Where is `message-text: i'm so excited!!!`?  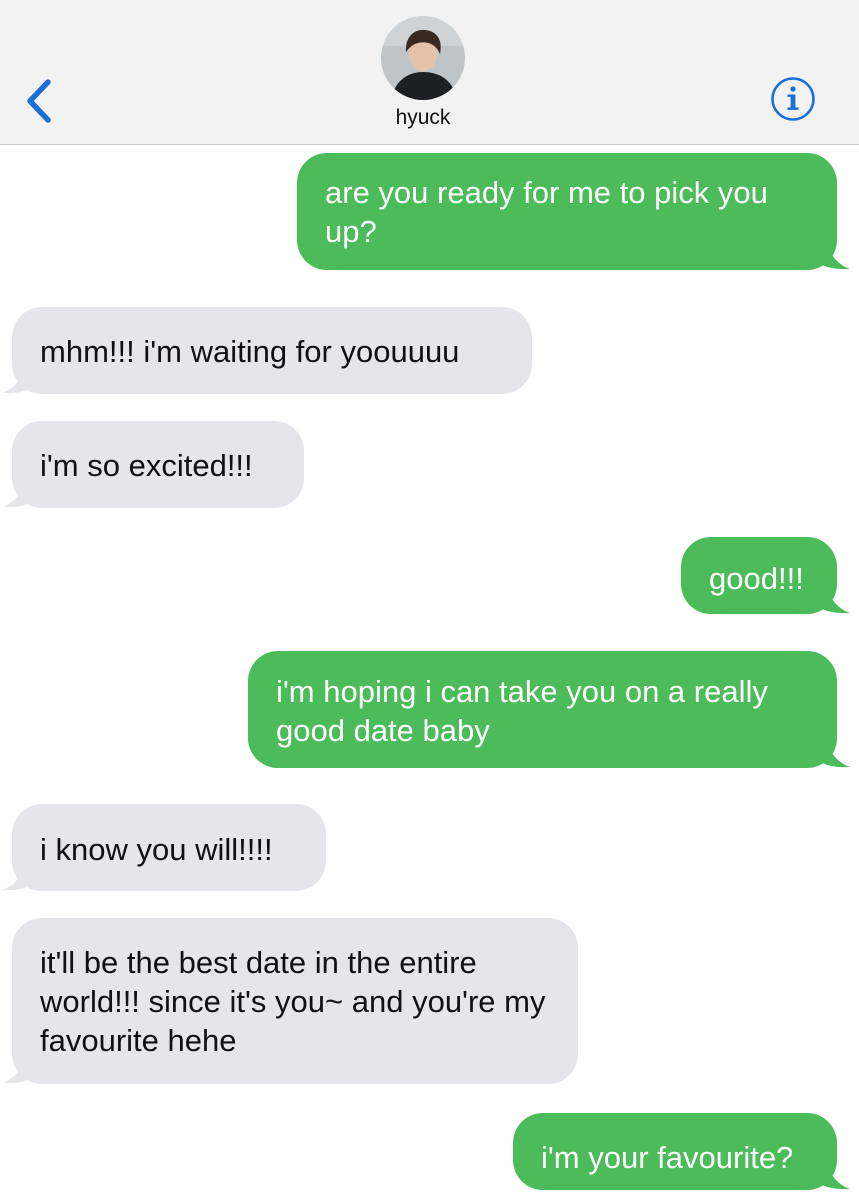
message-text: i'm so excited!!! is located at coordinates (146, 465).